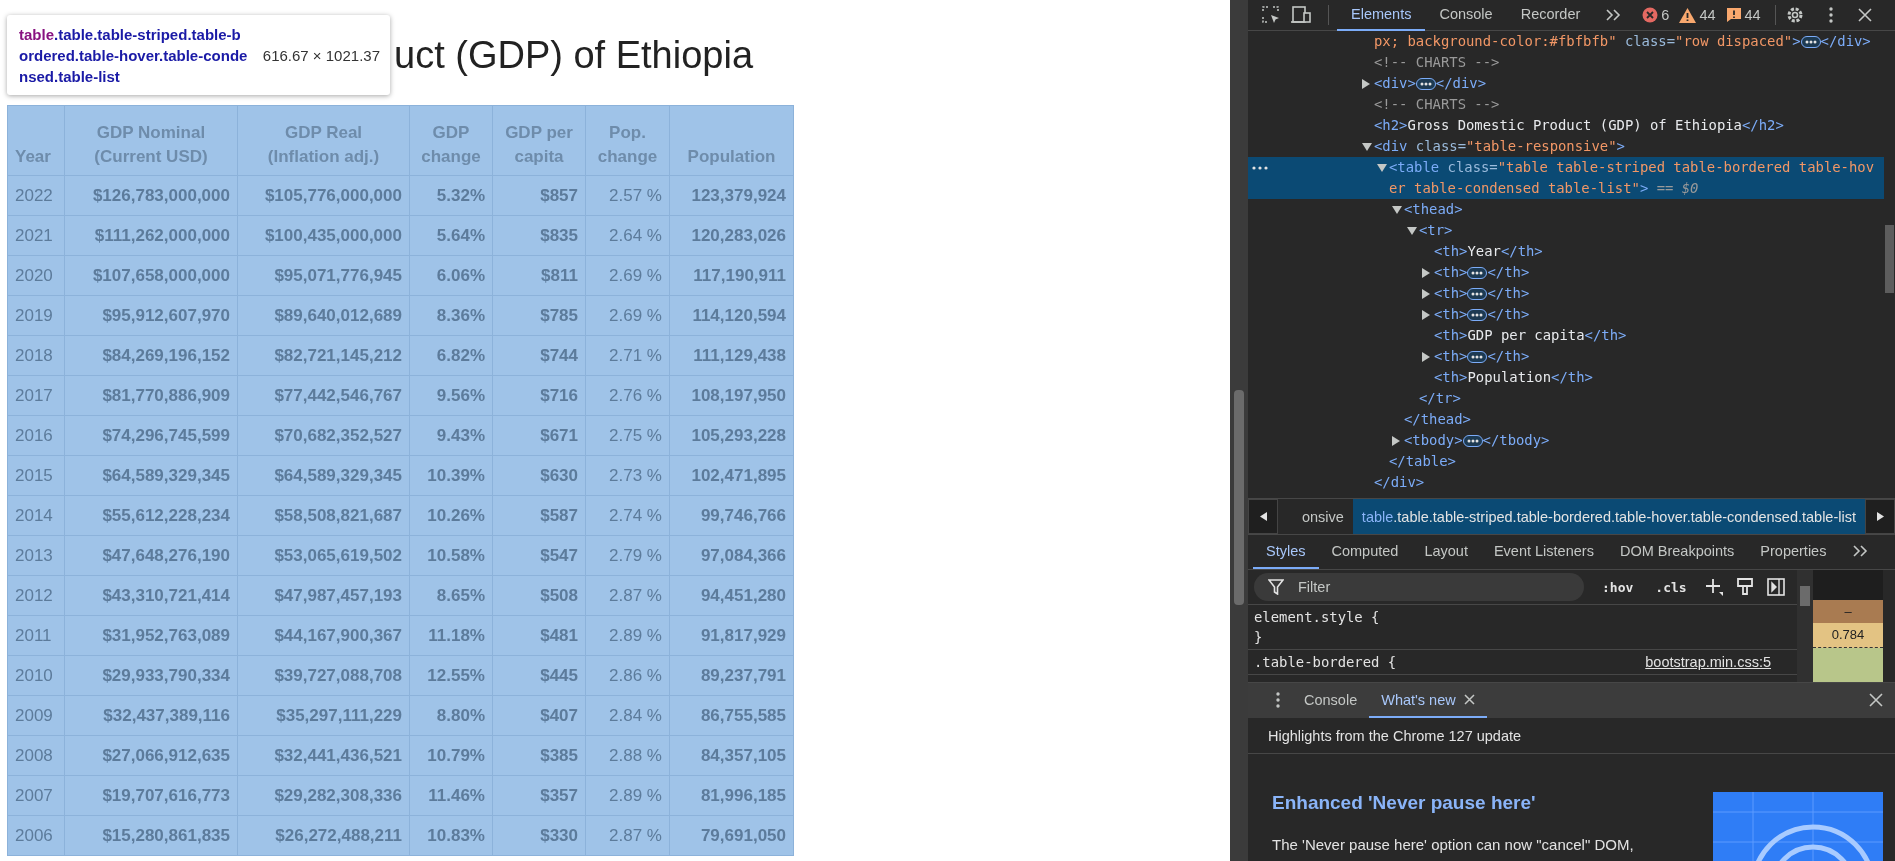 The width and height of the screenshot is (1895, 861). I want to click on table-cell: 86,755,585, so click(731, 715).